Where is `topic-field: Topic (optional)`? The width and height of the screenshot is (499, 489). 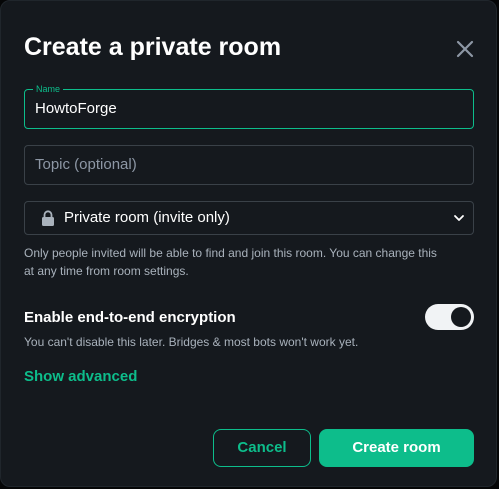
topic-field: Topic (optional) is located at coordinates (249, 165).